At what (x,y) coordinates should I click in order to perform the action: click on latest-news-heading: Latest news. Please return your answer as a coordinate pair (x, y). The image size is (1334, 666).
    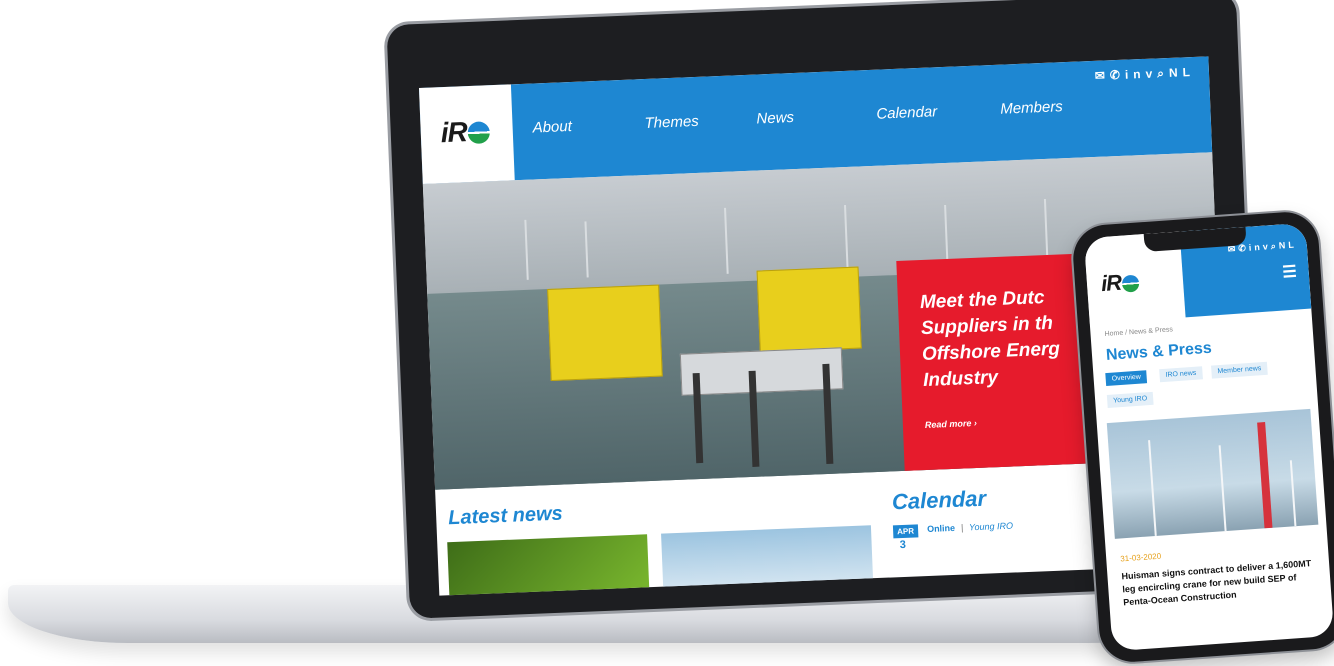
    Looking at the image, I should click on (505, 516).